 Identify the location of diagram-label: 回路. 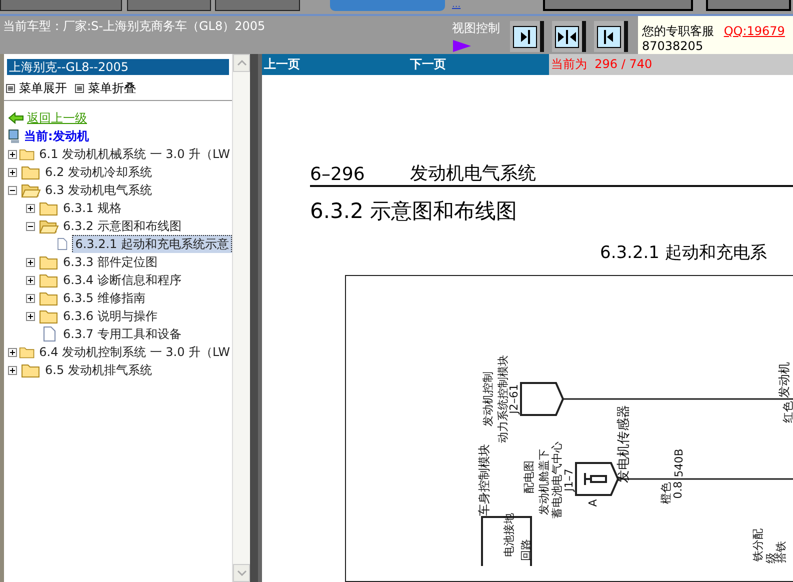
(526, 550).